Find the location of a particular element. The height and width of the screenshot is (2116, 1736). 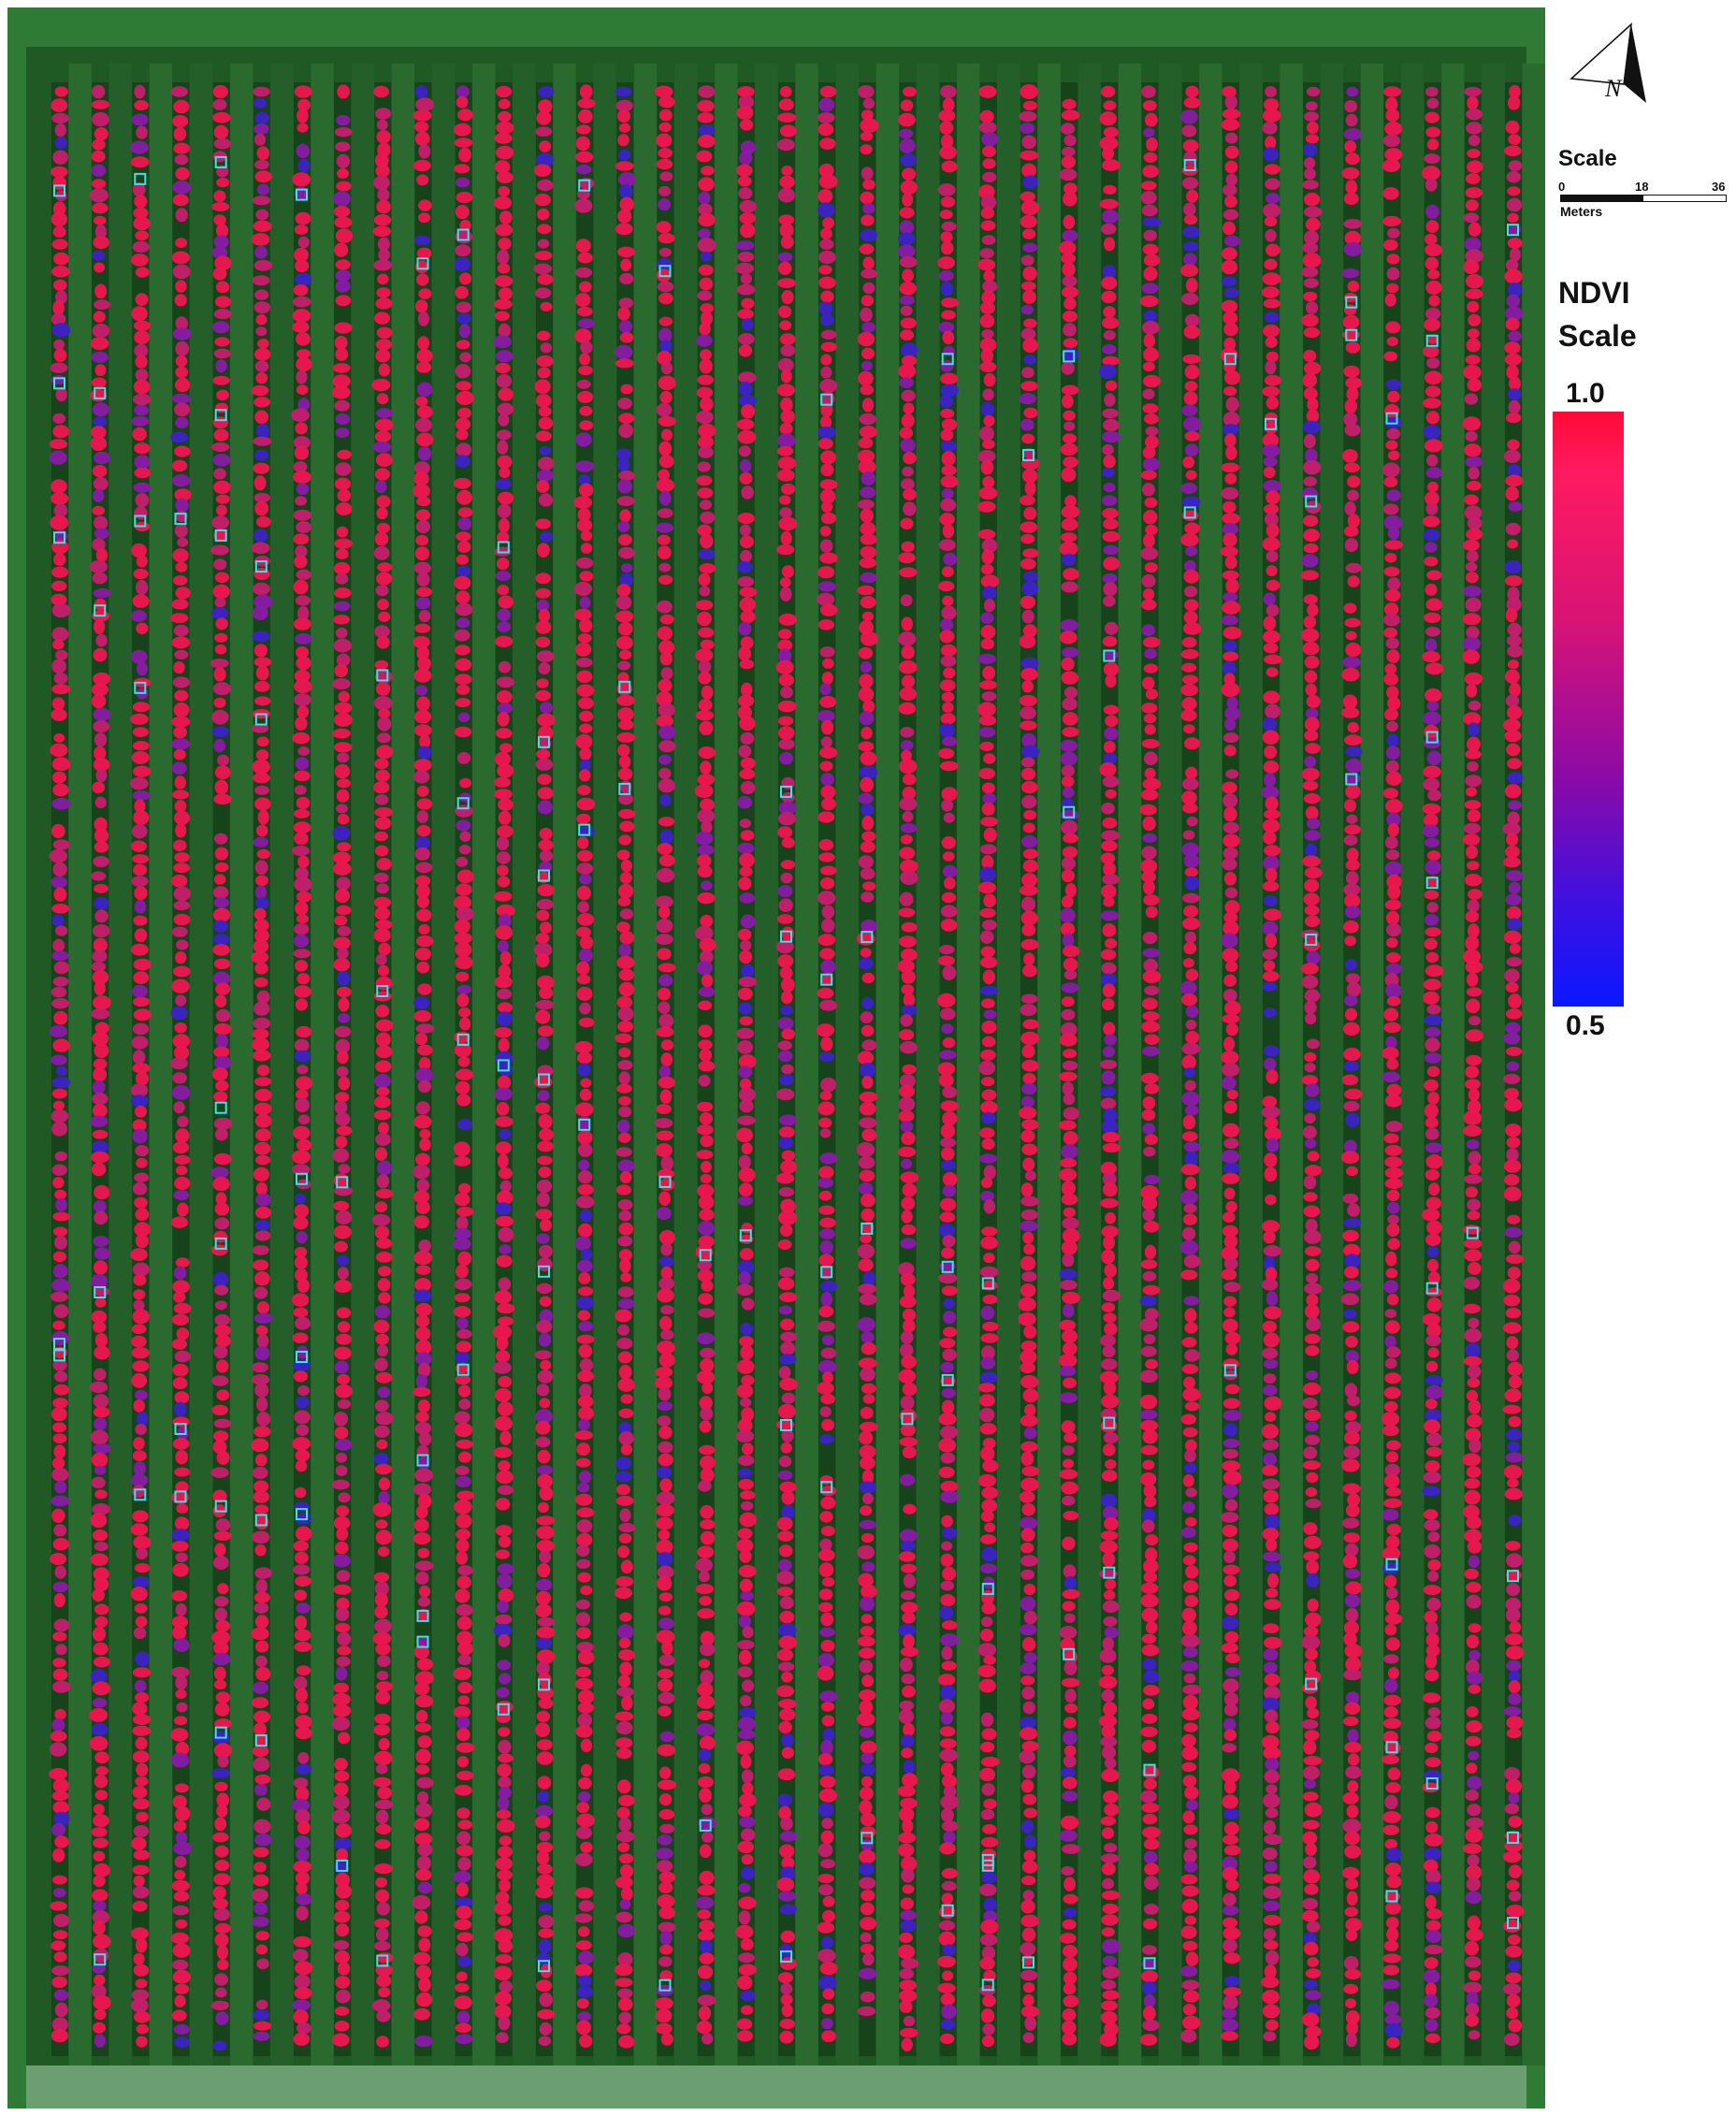

scale-units: Meters is located at coordinates (1581, 212).